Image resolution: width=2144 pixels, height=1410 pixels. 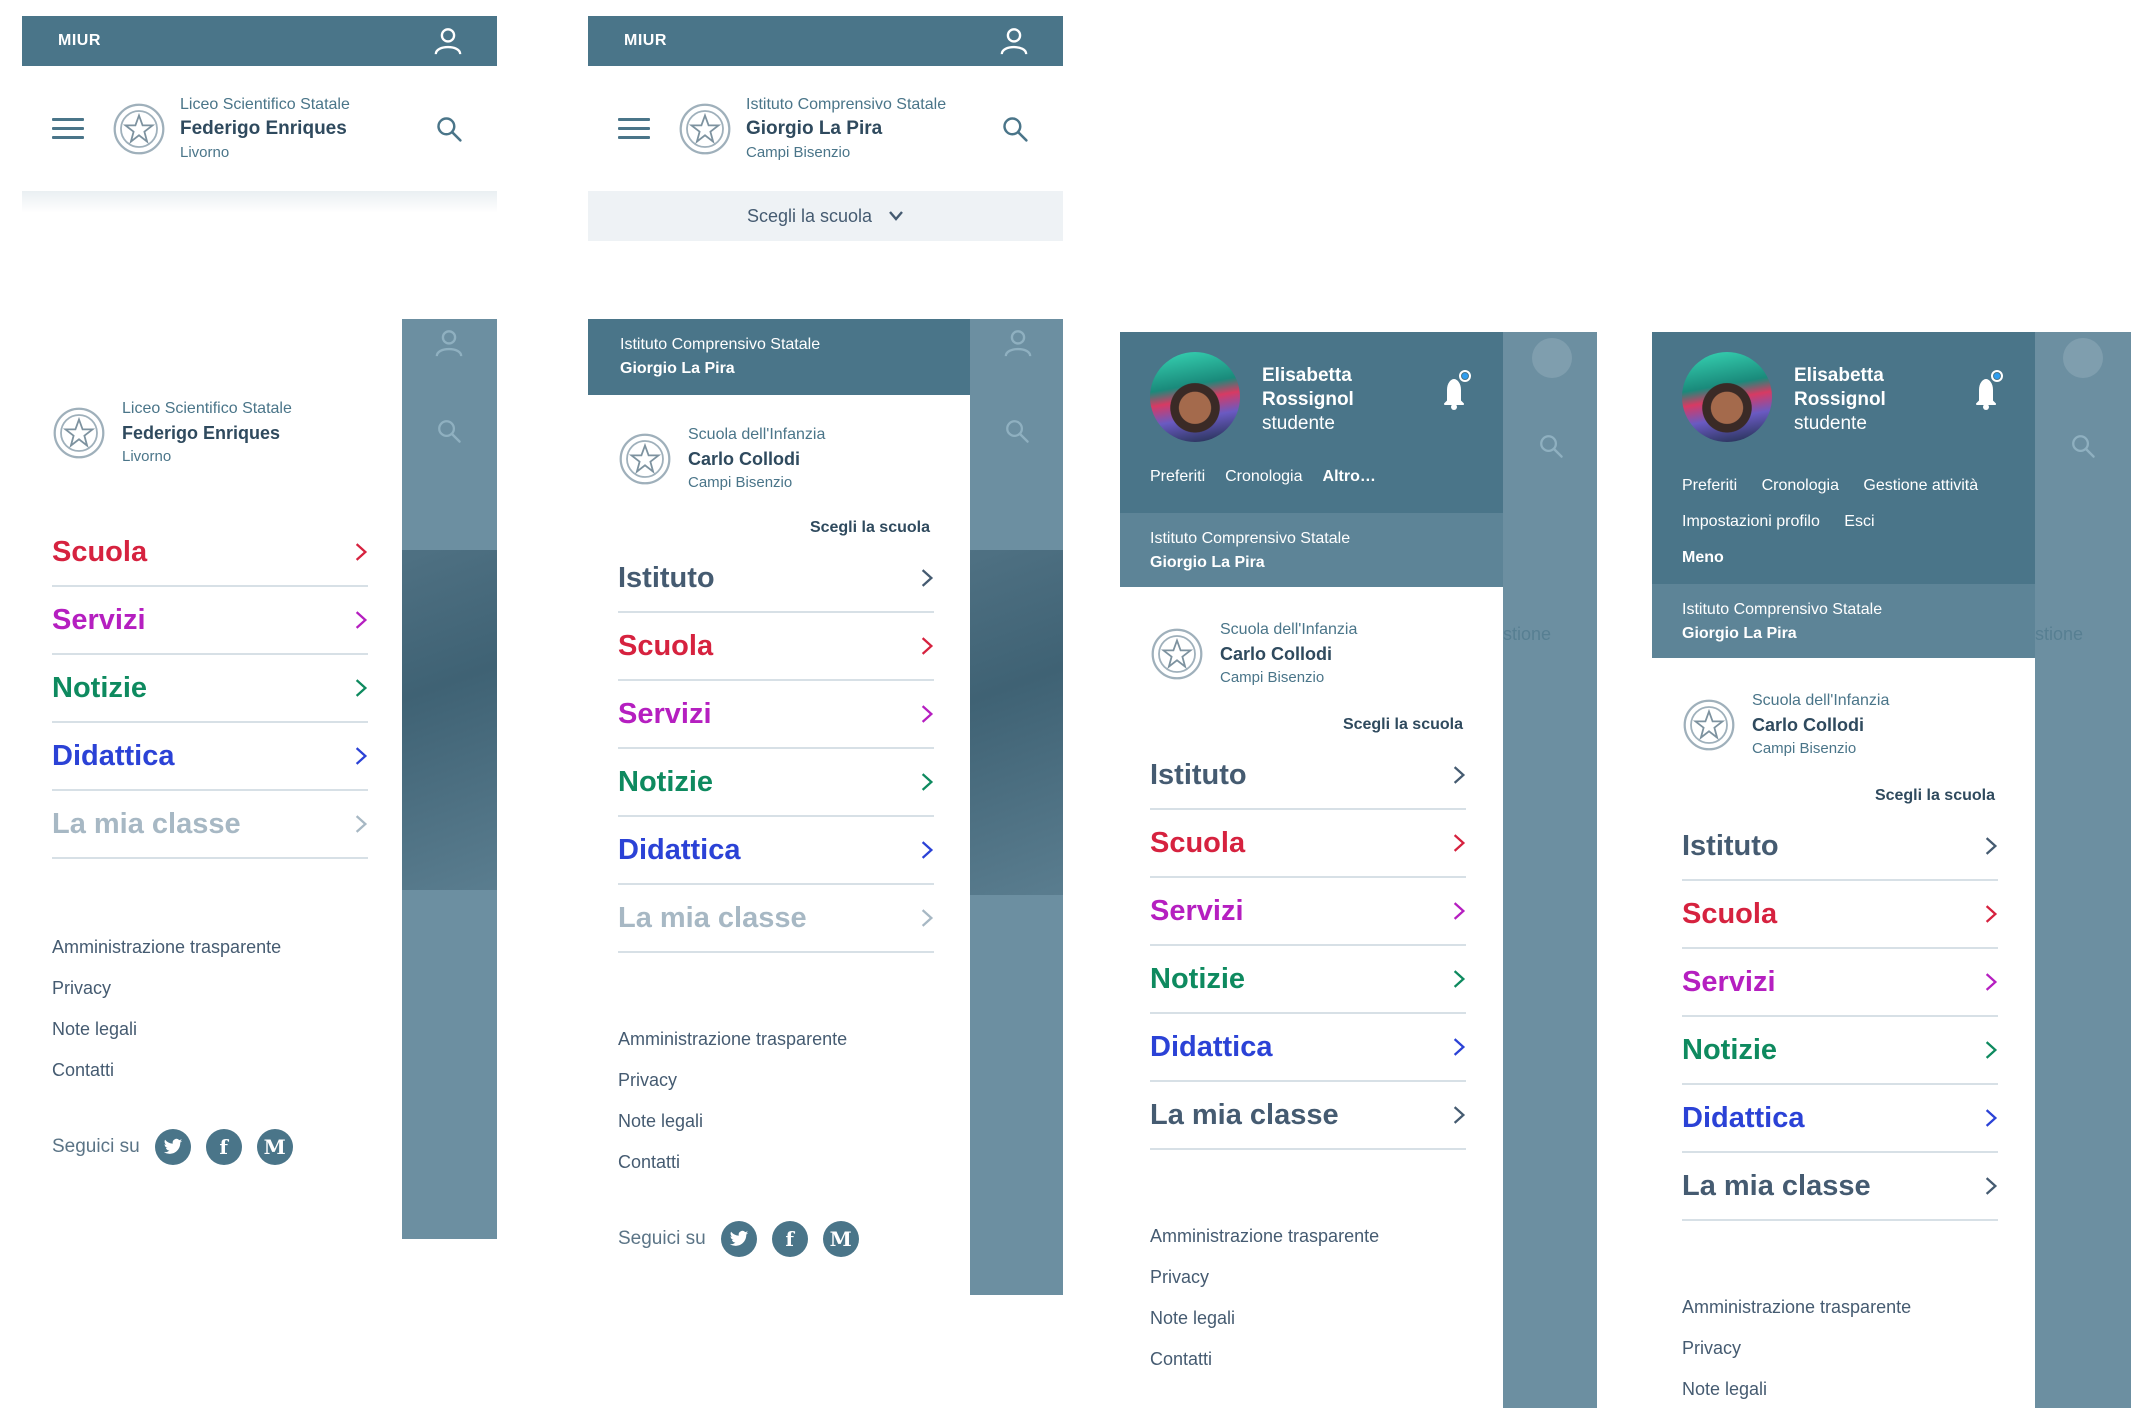 I want to click on quick-link-impostazioni: Impostazioni profilo, so click(x=1751, y=521).